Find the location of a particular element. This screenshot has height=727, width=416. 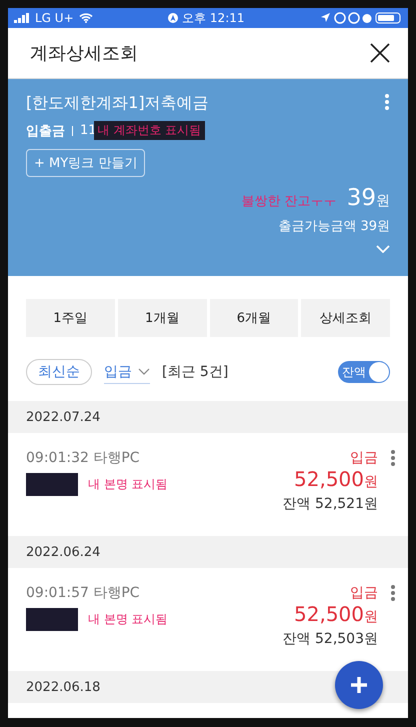

plus-icon is located at coordinates (359, 685).